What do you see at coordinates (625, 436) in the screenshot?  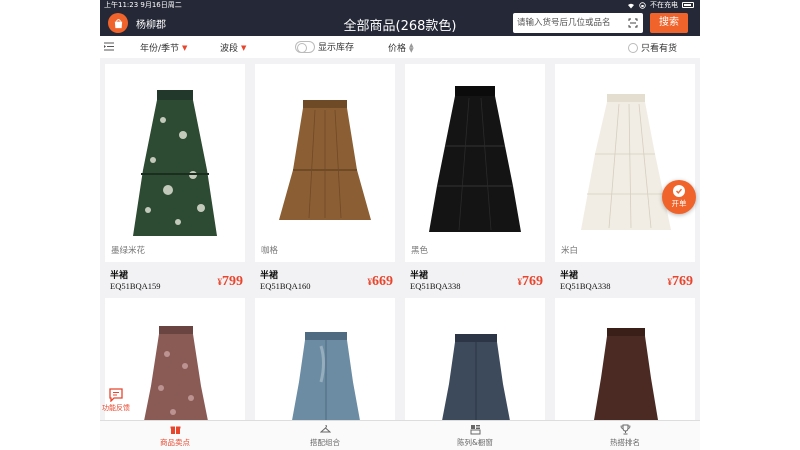 I see `tab-hot-ranking: 热搭排名` at bounding box center [625, 436].